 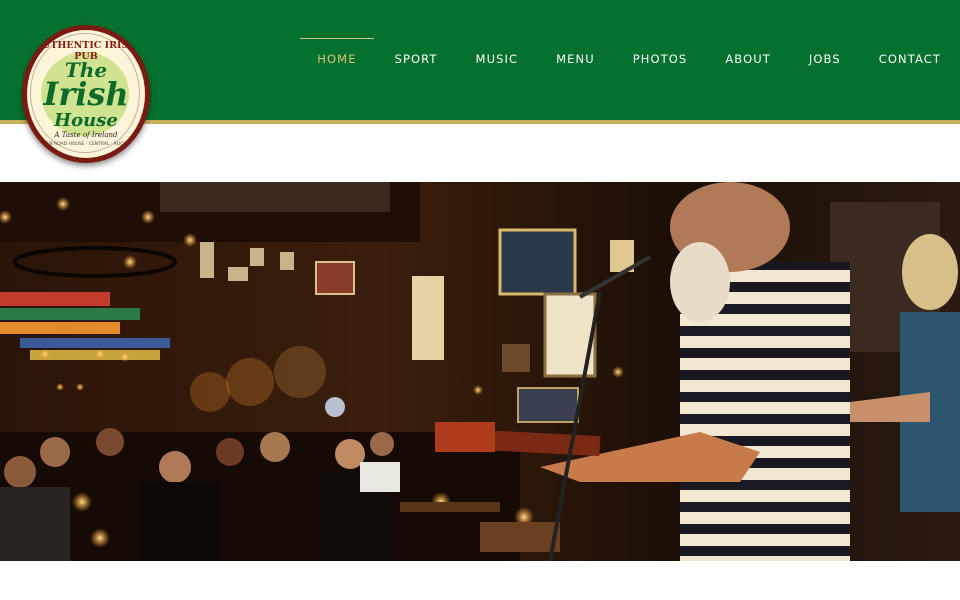 I want to click on logo-irish: Irish, so click(x=86, y=94).